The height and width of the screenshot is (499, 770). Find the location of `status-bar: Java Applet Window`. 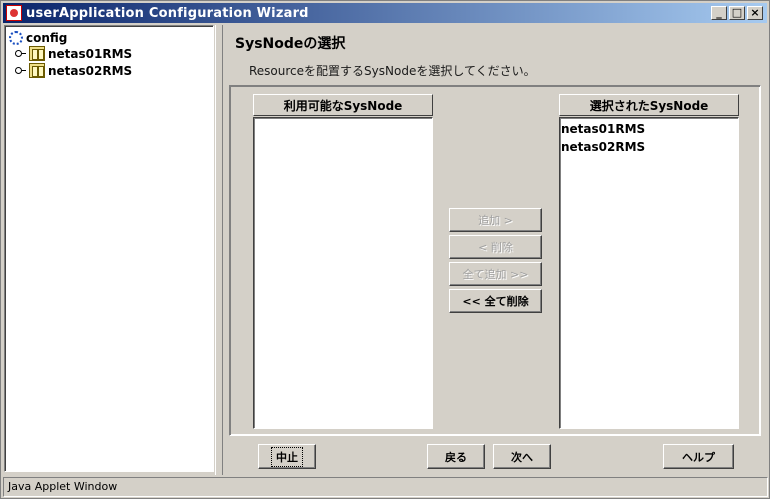

status-bar: Java Applet Window is located at coordinates (385, 487).